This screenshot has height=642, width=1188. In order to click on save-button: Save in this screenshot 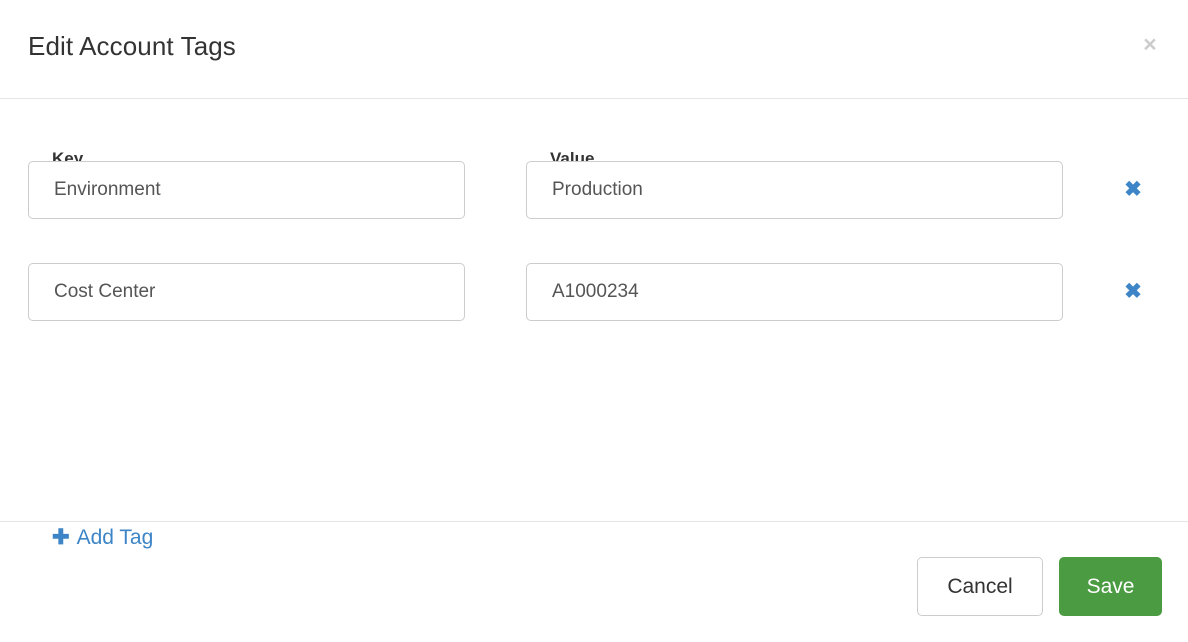, I will do `click(1110, 586)`.